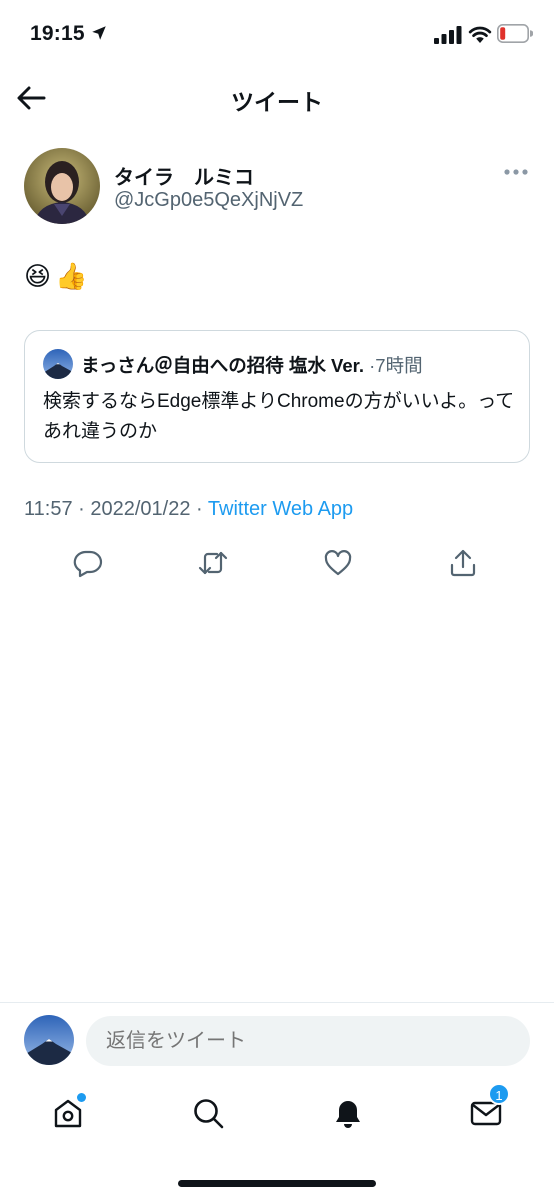 Image resolution: width=554 pixels, height=1200 pixels. I want to click on tweet-time: 11:57, so click(48, 509).